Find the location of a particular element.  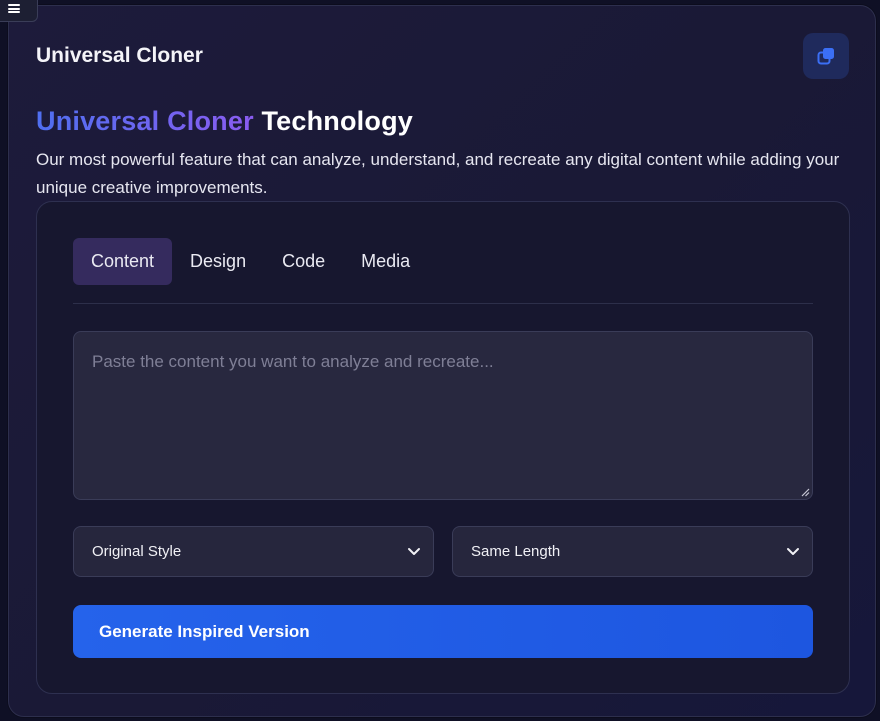

card-header-title: Universal Cloner is located at coordinates (119, 55).